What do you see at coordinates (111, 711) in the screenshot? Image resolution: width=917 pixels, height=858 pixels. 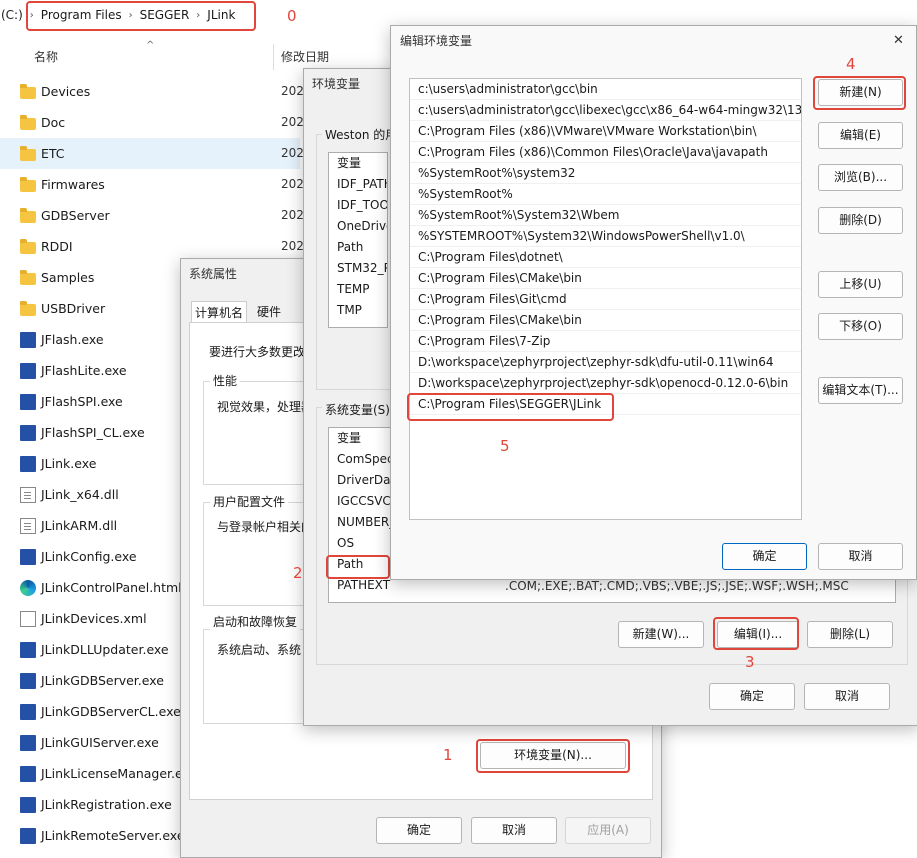 I see `file-name: JLinkGDBServerCL.exe` at bounding box center [111, 711].